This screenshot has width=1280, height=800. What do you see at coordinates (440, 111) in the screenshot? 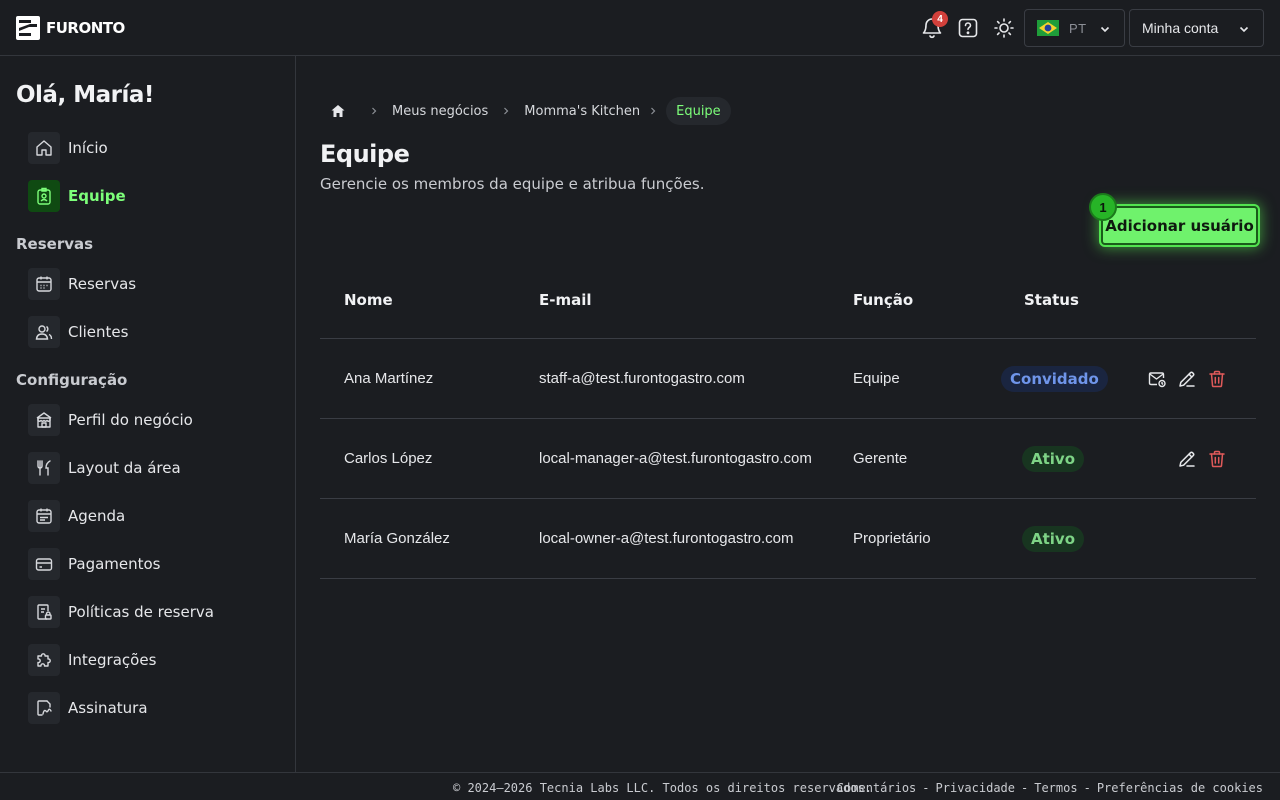
I see `breadcrumb-meus-negocios: Meus negócios` at bounding box center [440, 111].